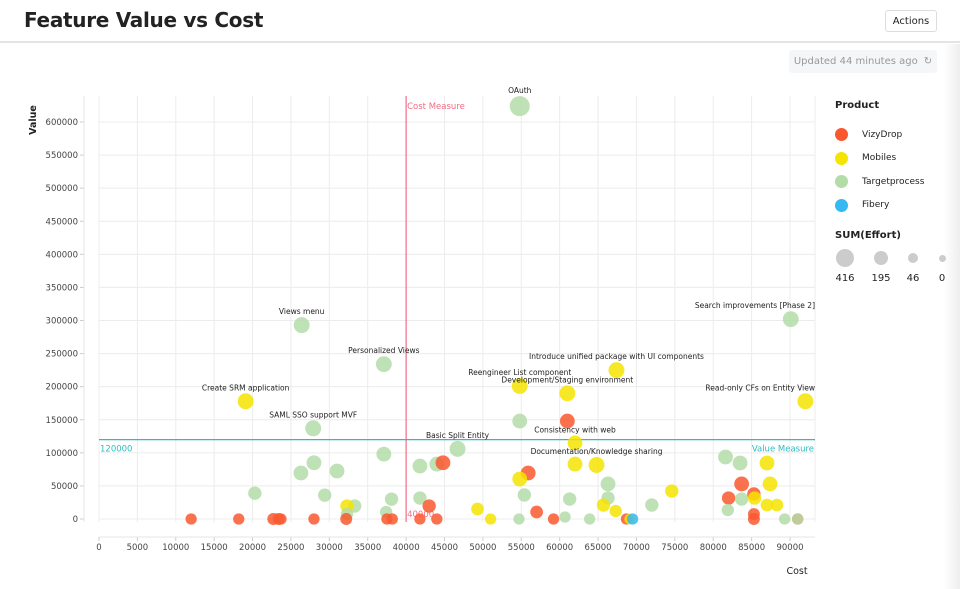  What do you see at coordinates (64, 487) in the screenshot?
I see `y-tick-label: 50000` at bounding box center [64, 487].